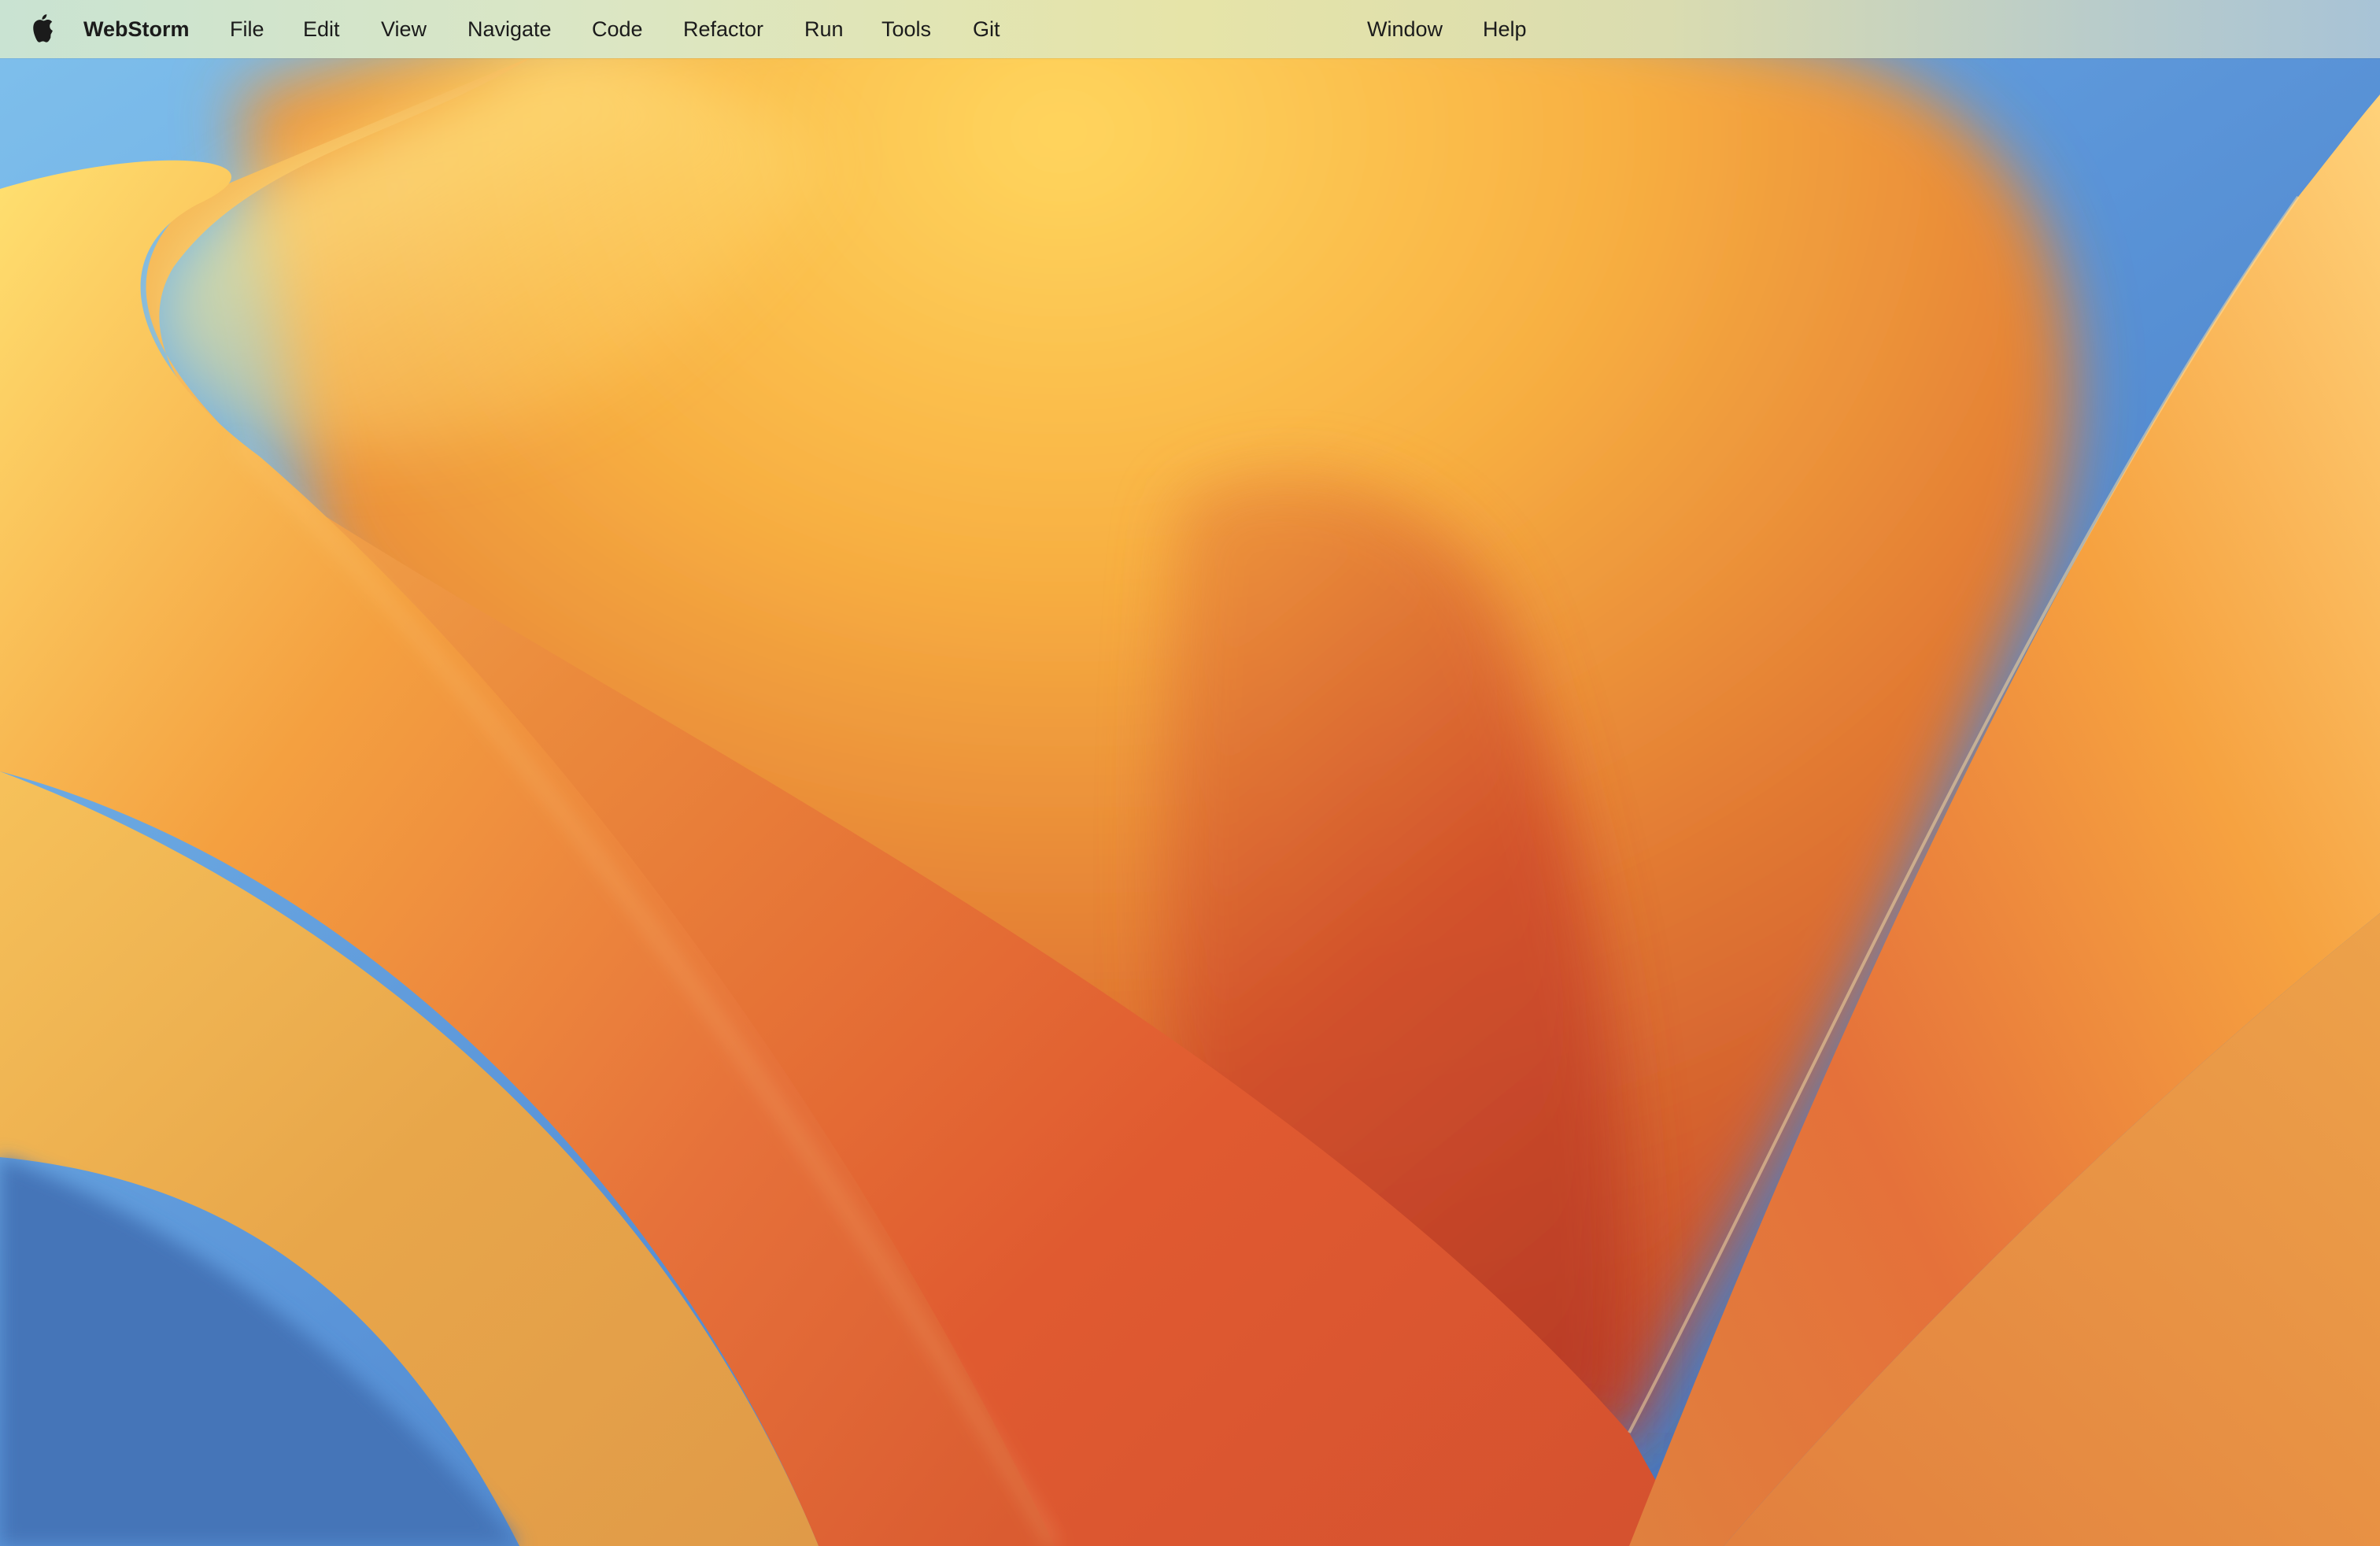 The image size is (2380, 1546). I want to click on apple-icon, so click(41, 29).